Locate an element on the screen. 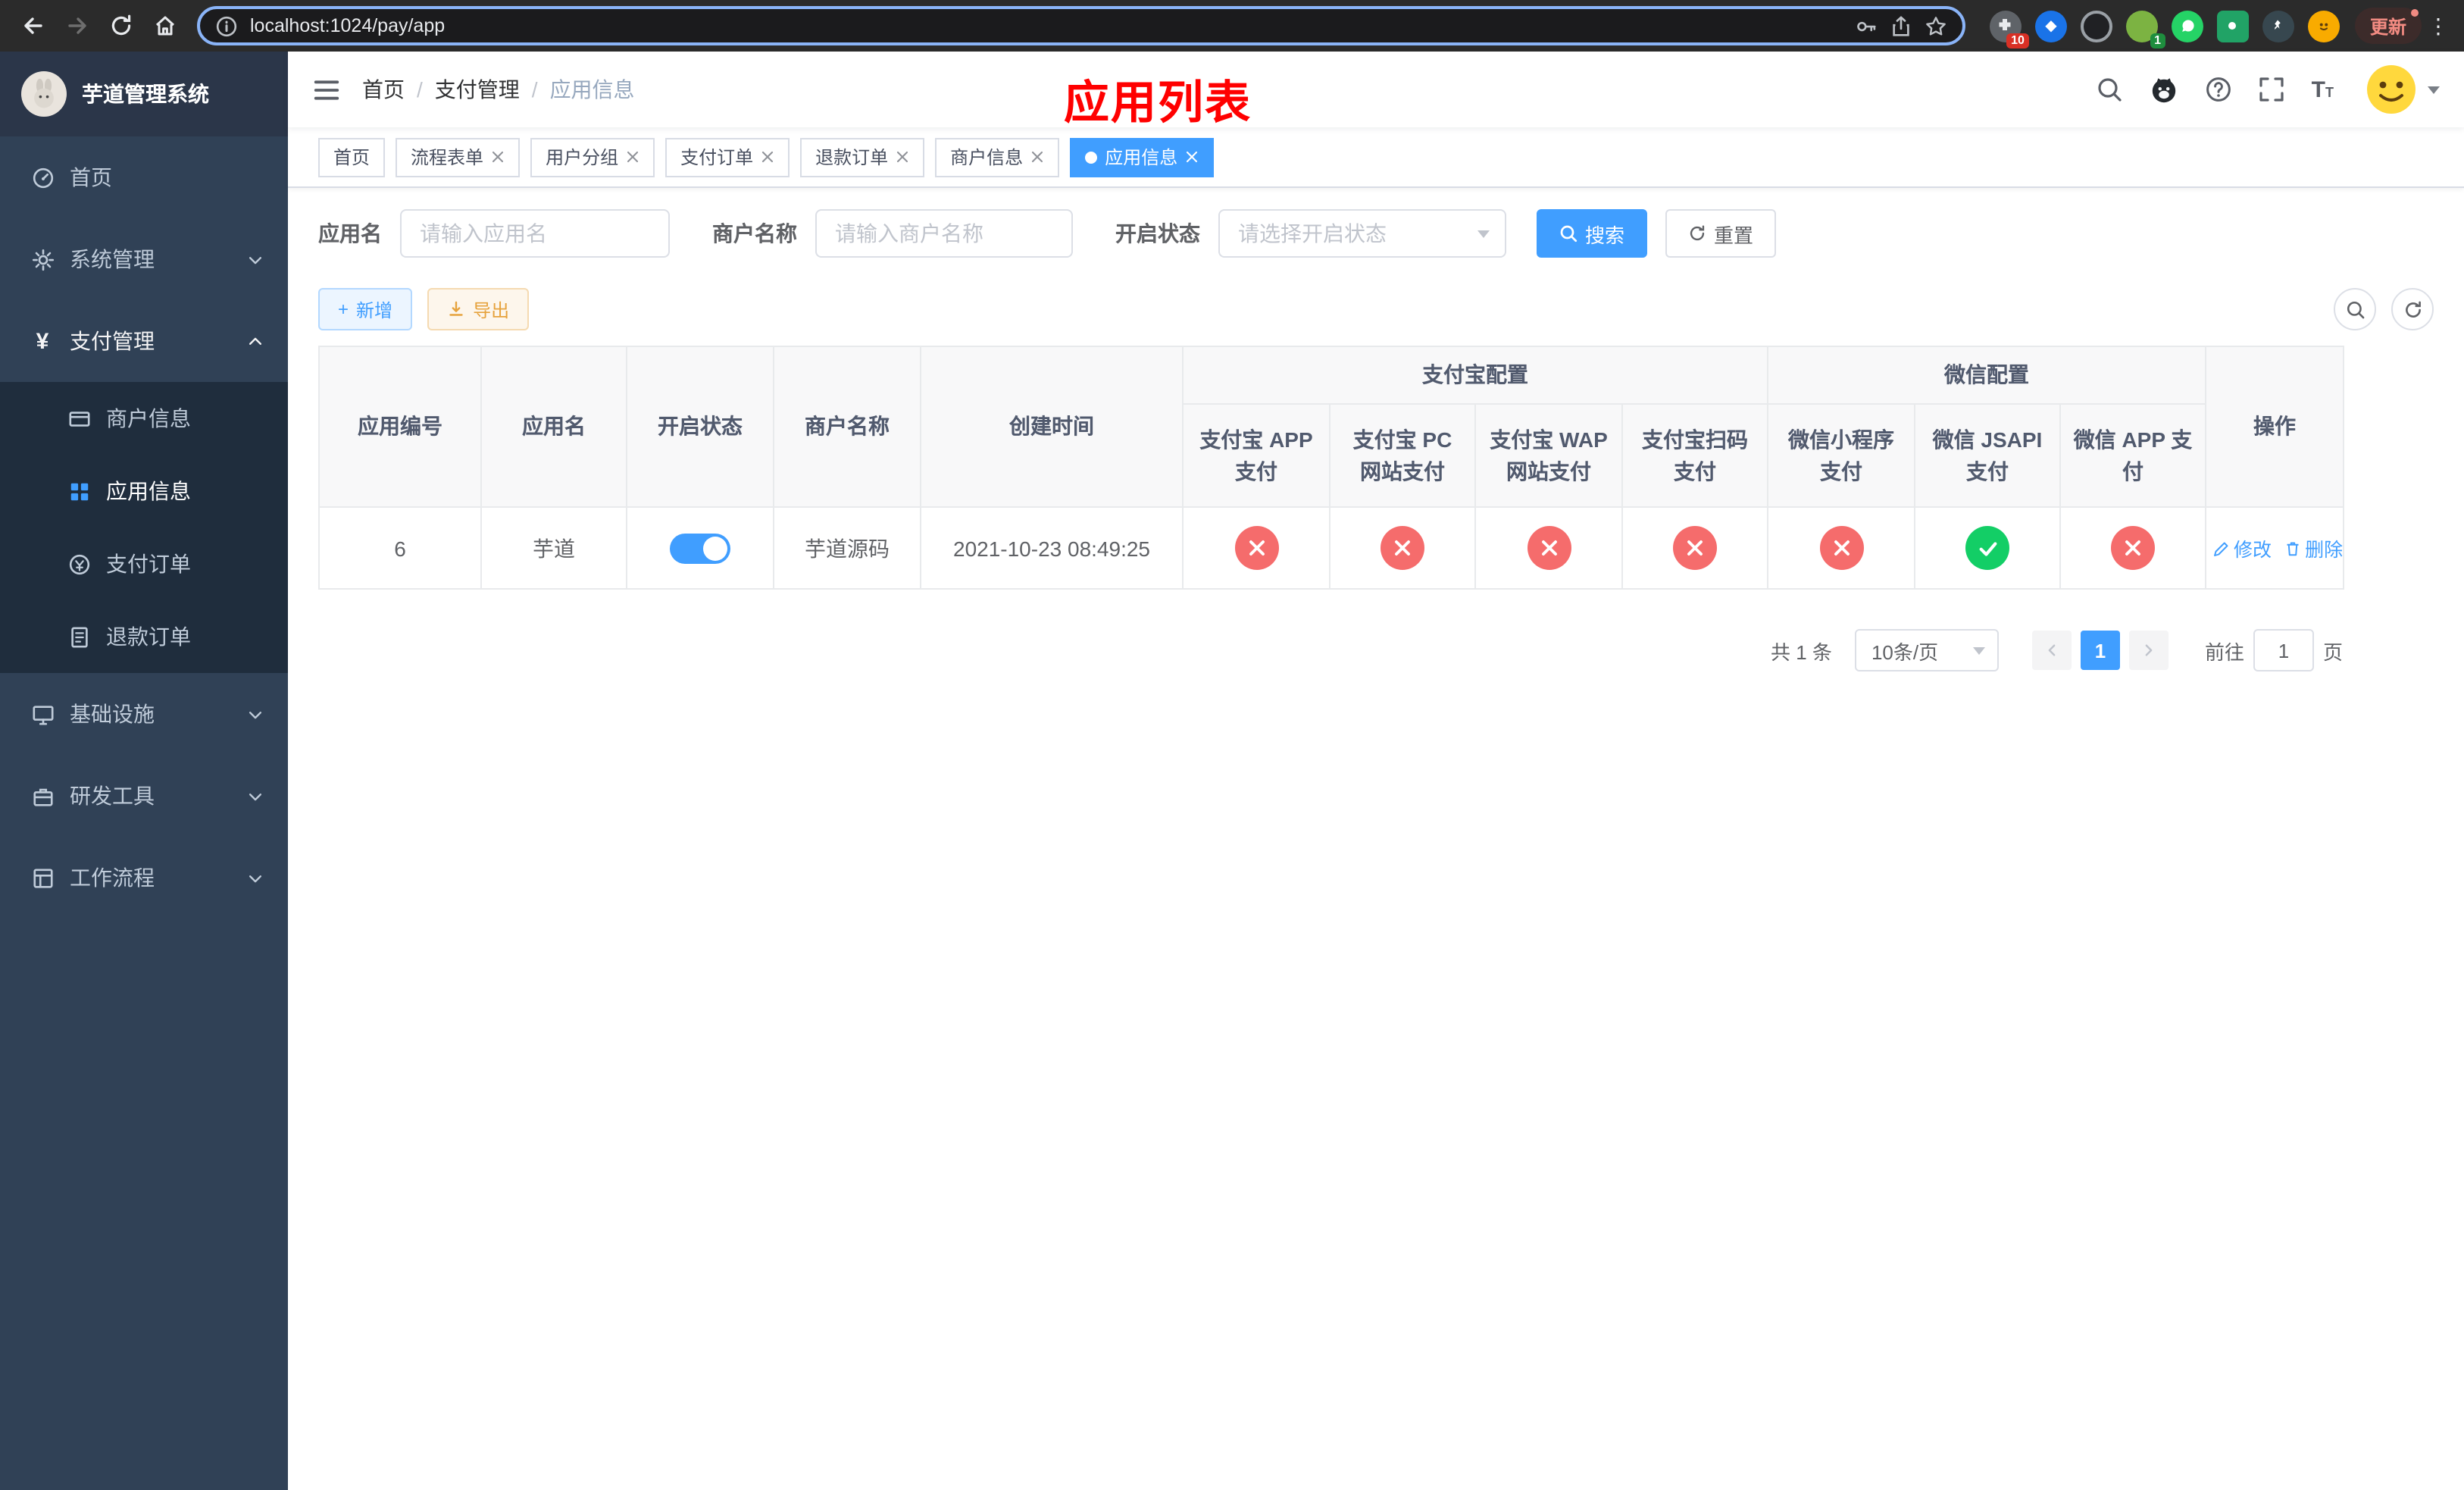 This screenshot has height=1490, width=2464. extension-green-square-icon is located at coordinates (2232, 26).